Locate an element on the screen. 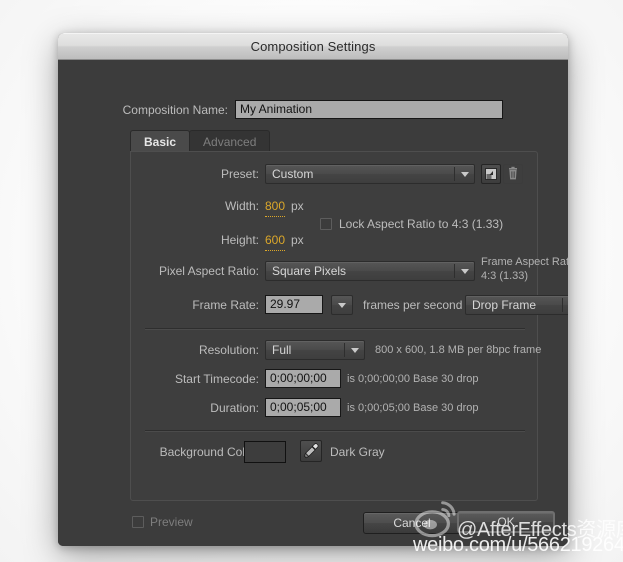  width-unit: px is located at coordinates (297, 206).